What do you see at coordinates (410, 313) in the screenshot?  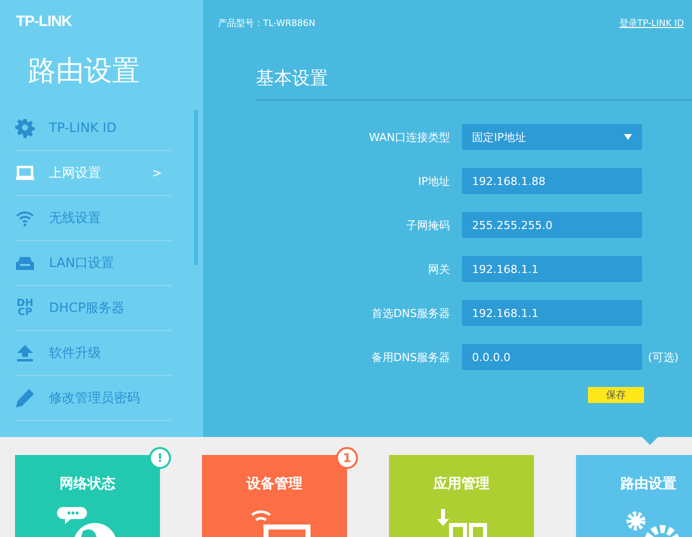 I see `field-label: 首选DNS服务器` at bounding box center [410, 313].